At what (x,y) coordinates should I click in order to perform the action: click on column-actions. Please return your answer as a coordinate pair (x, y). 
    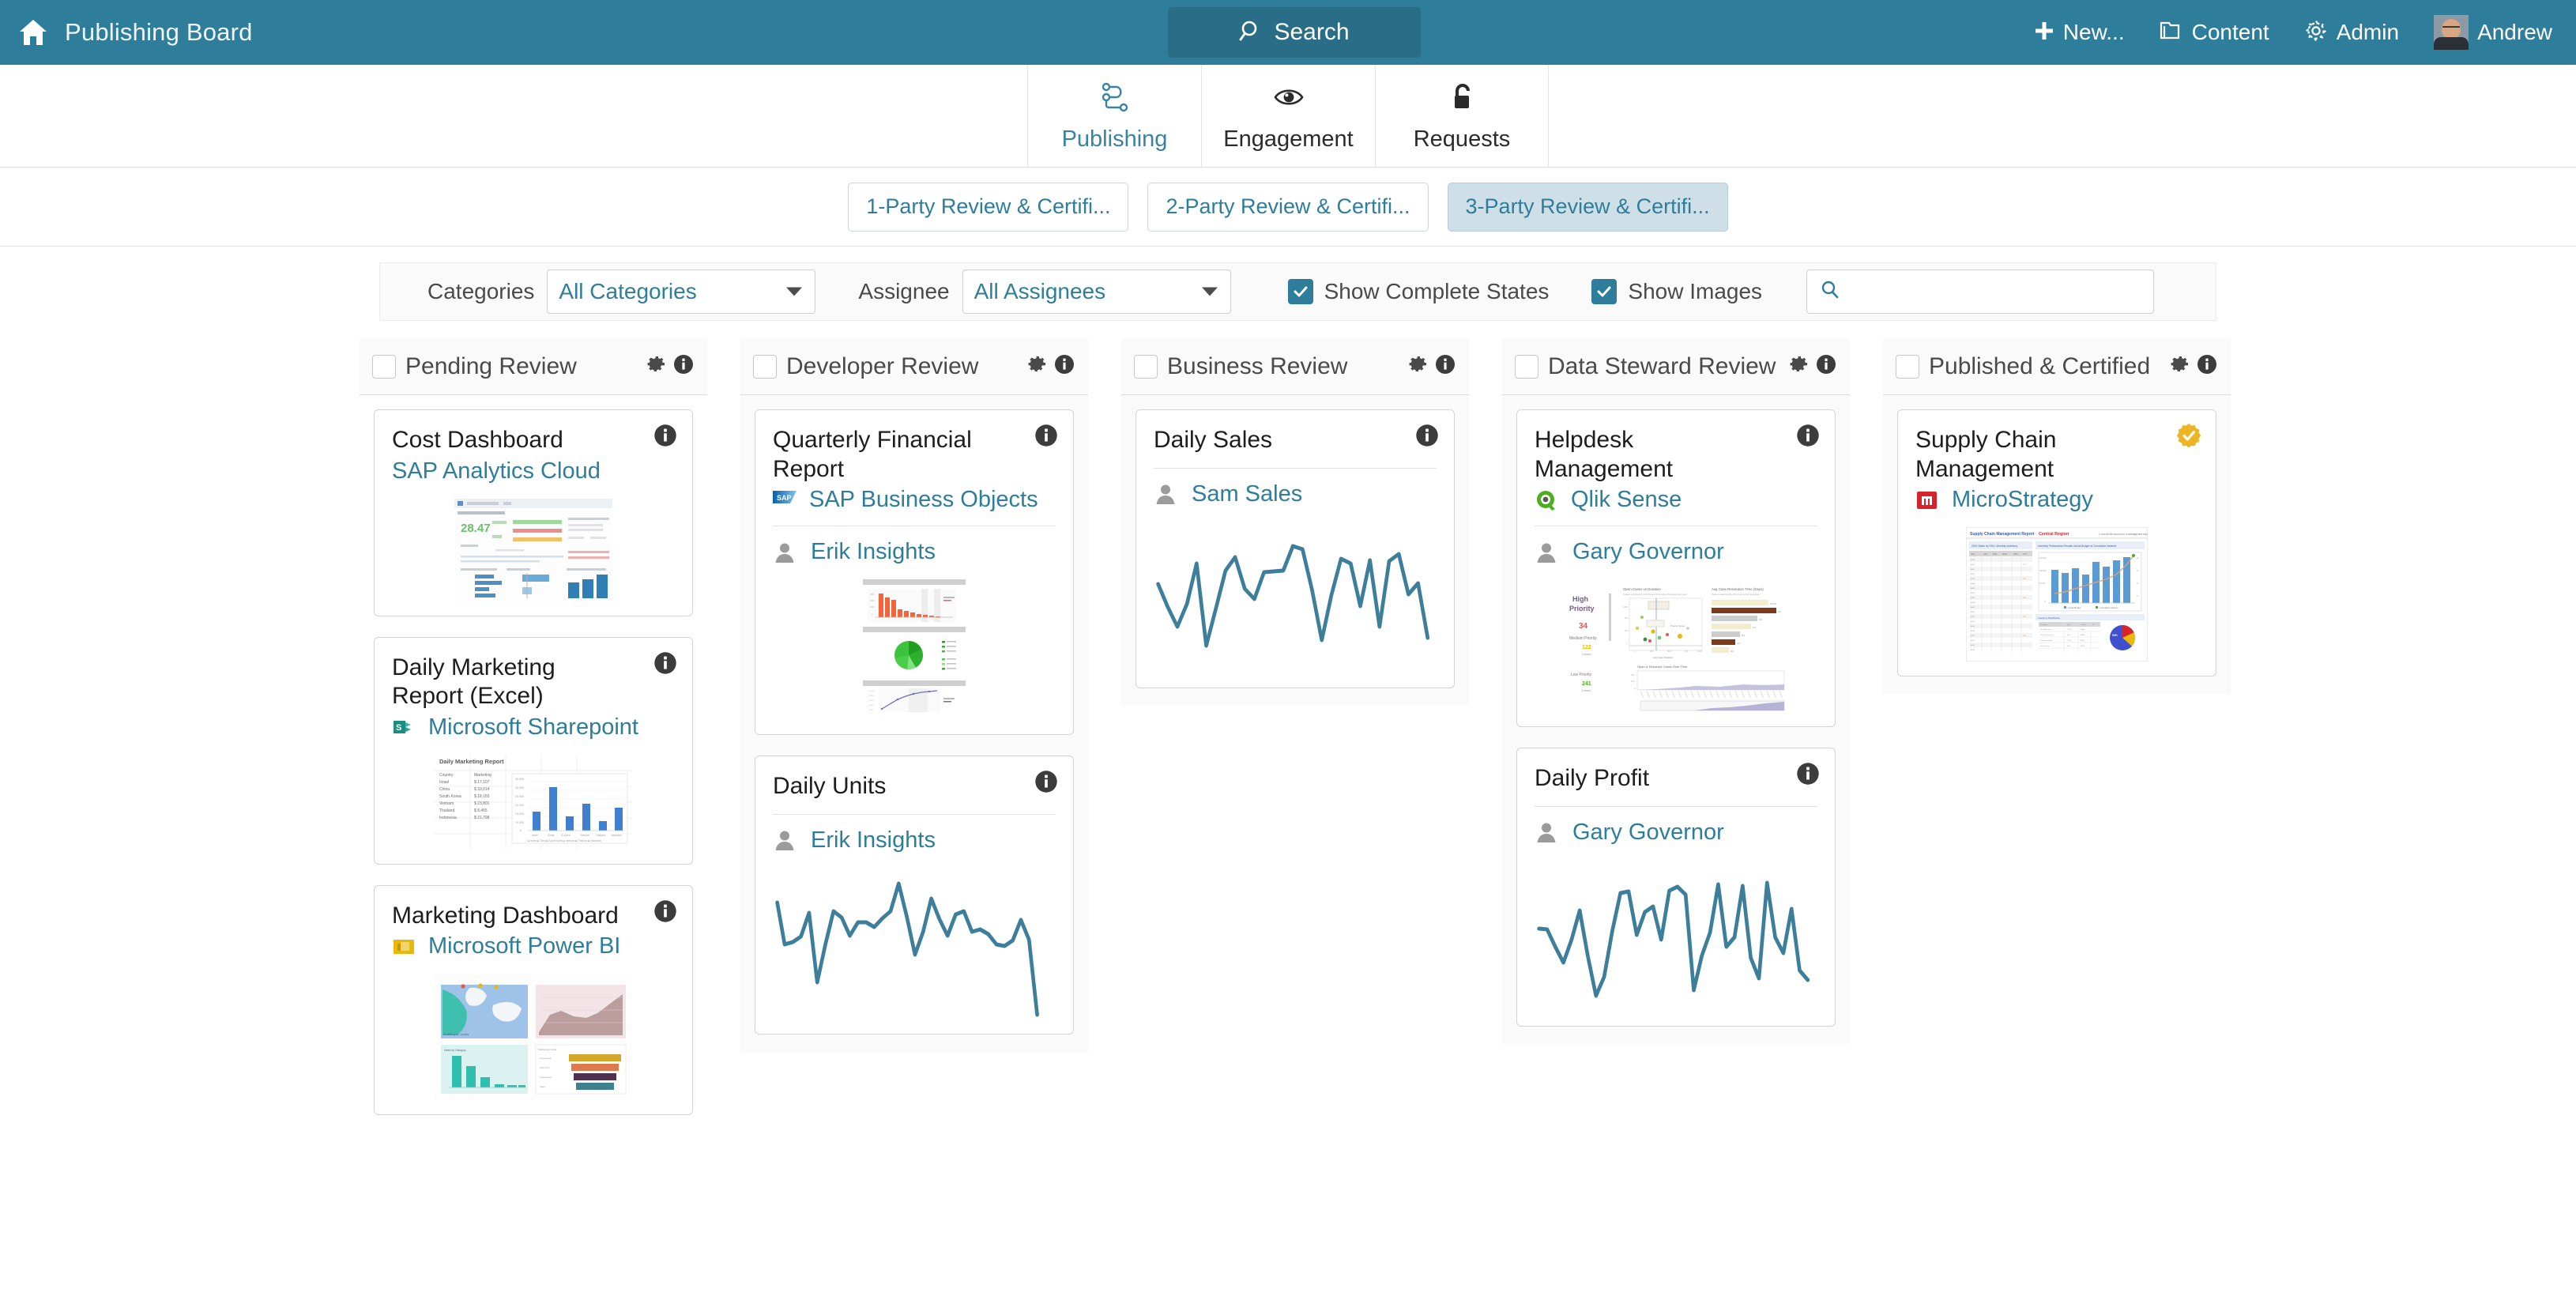
    Looking at the image, I should click on (2193, 366).